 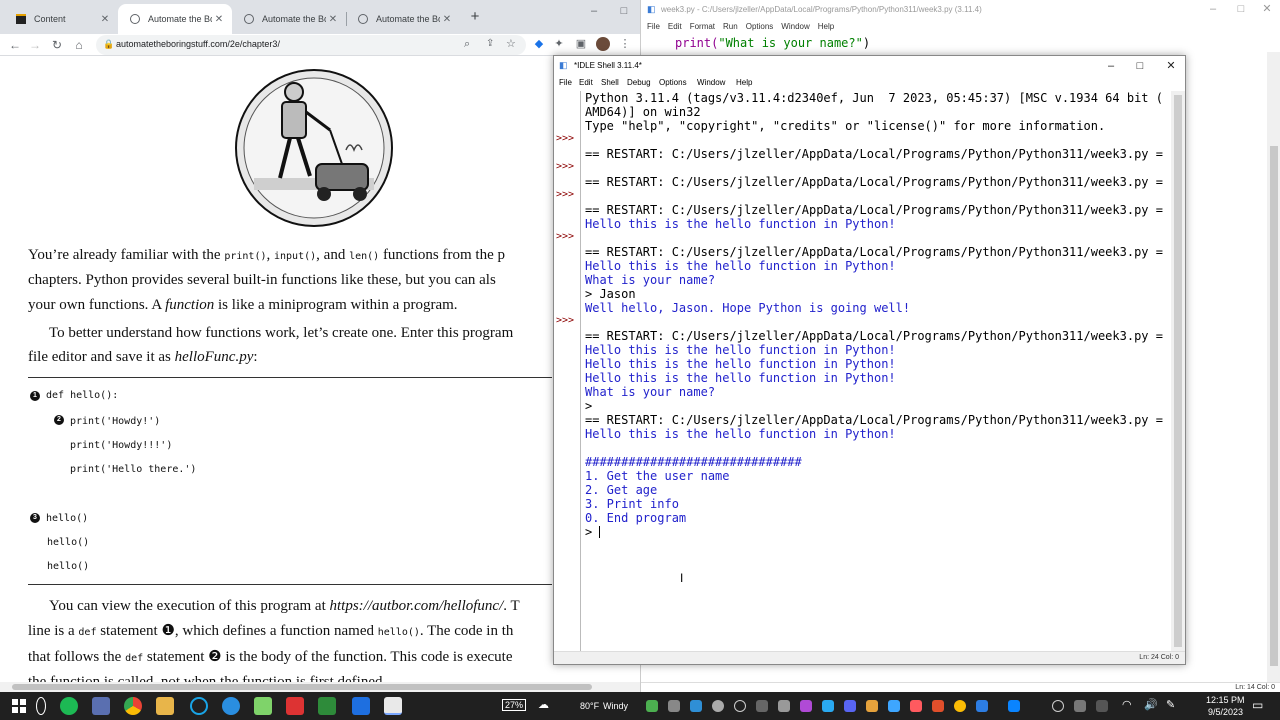 What do you see at coordinates (581, 44) in the screenshot?
I see `side-panel-icon: ▣` at bounding box center [581, 44].